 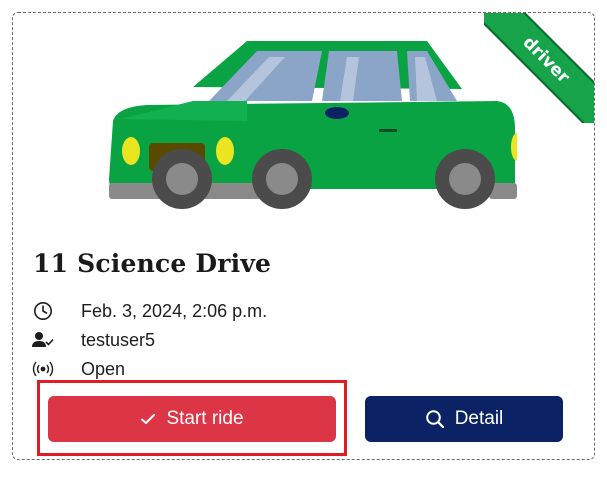 I want to click on ride-title: 11 Science Drive, so click(x=152, y=263).